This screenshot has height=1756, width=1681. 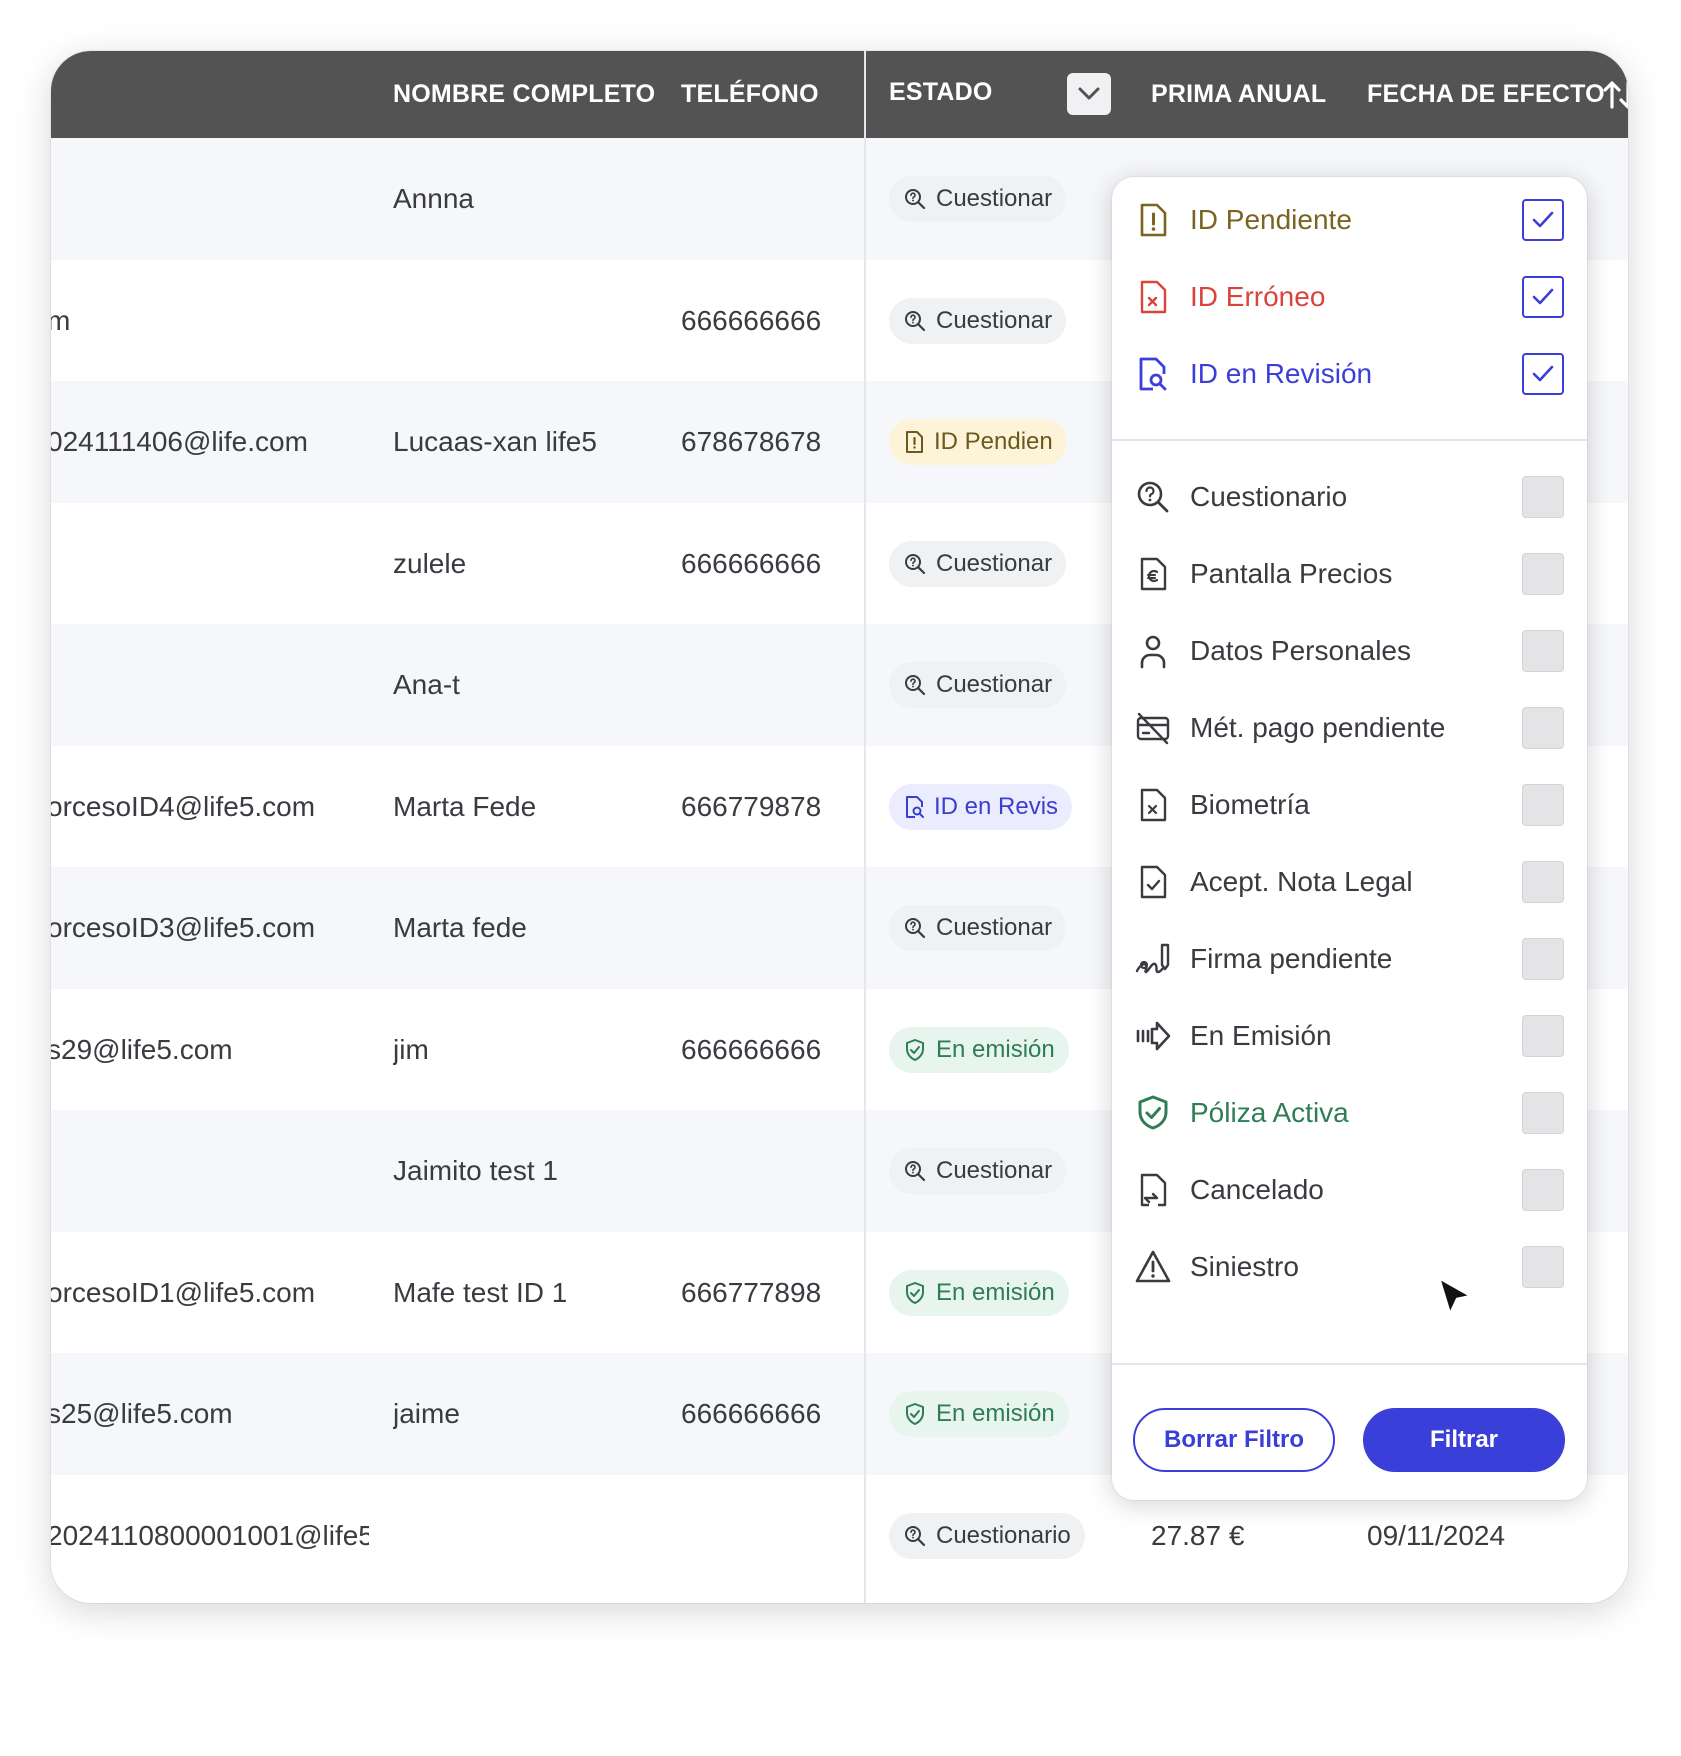 I want to click on filter-option-label: Póliza Activa, so click(x=1269, y=1112).